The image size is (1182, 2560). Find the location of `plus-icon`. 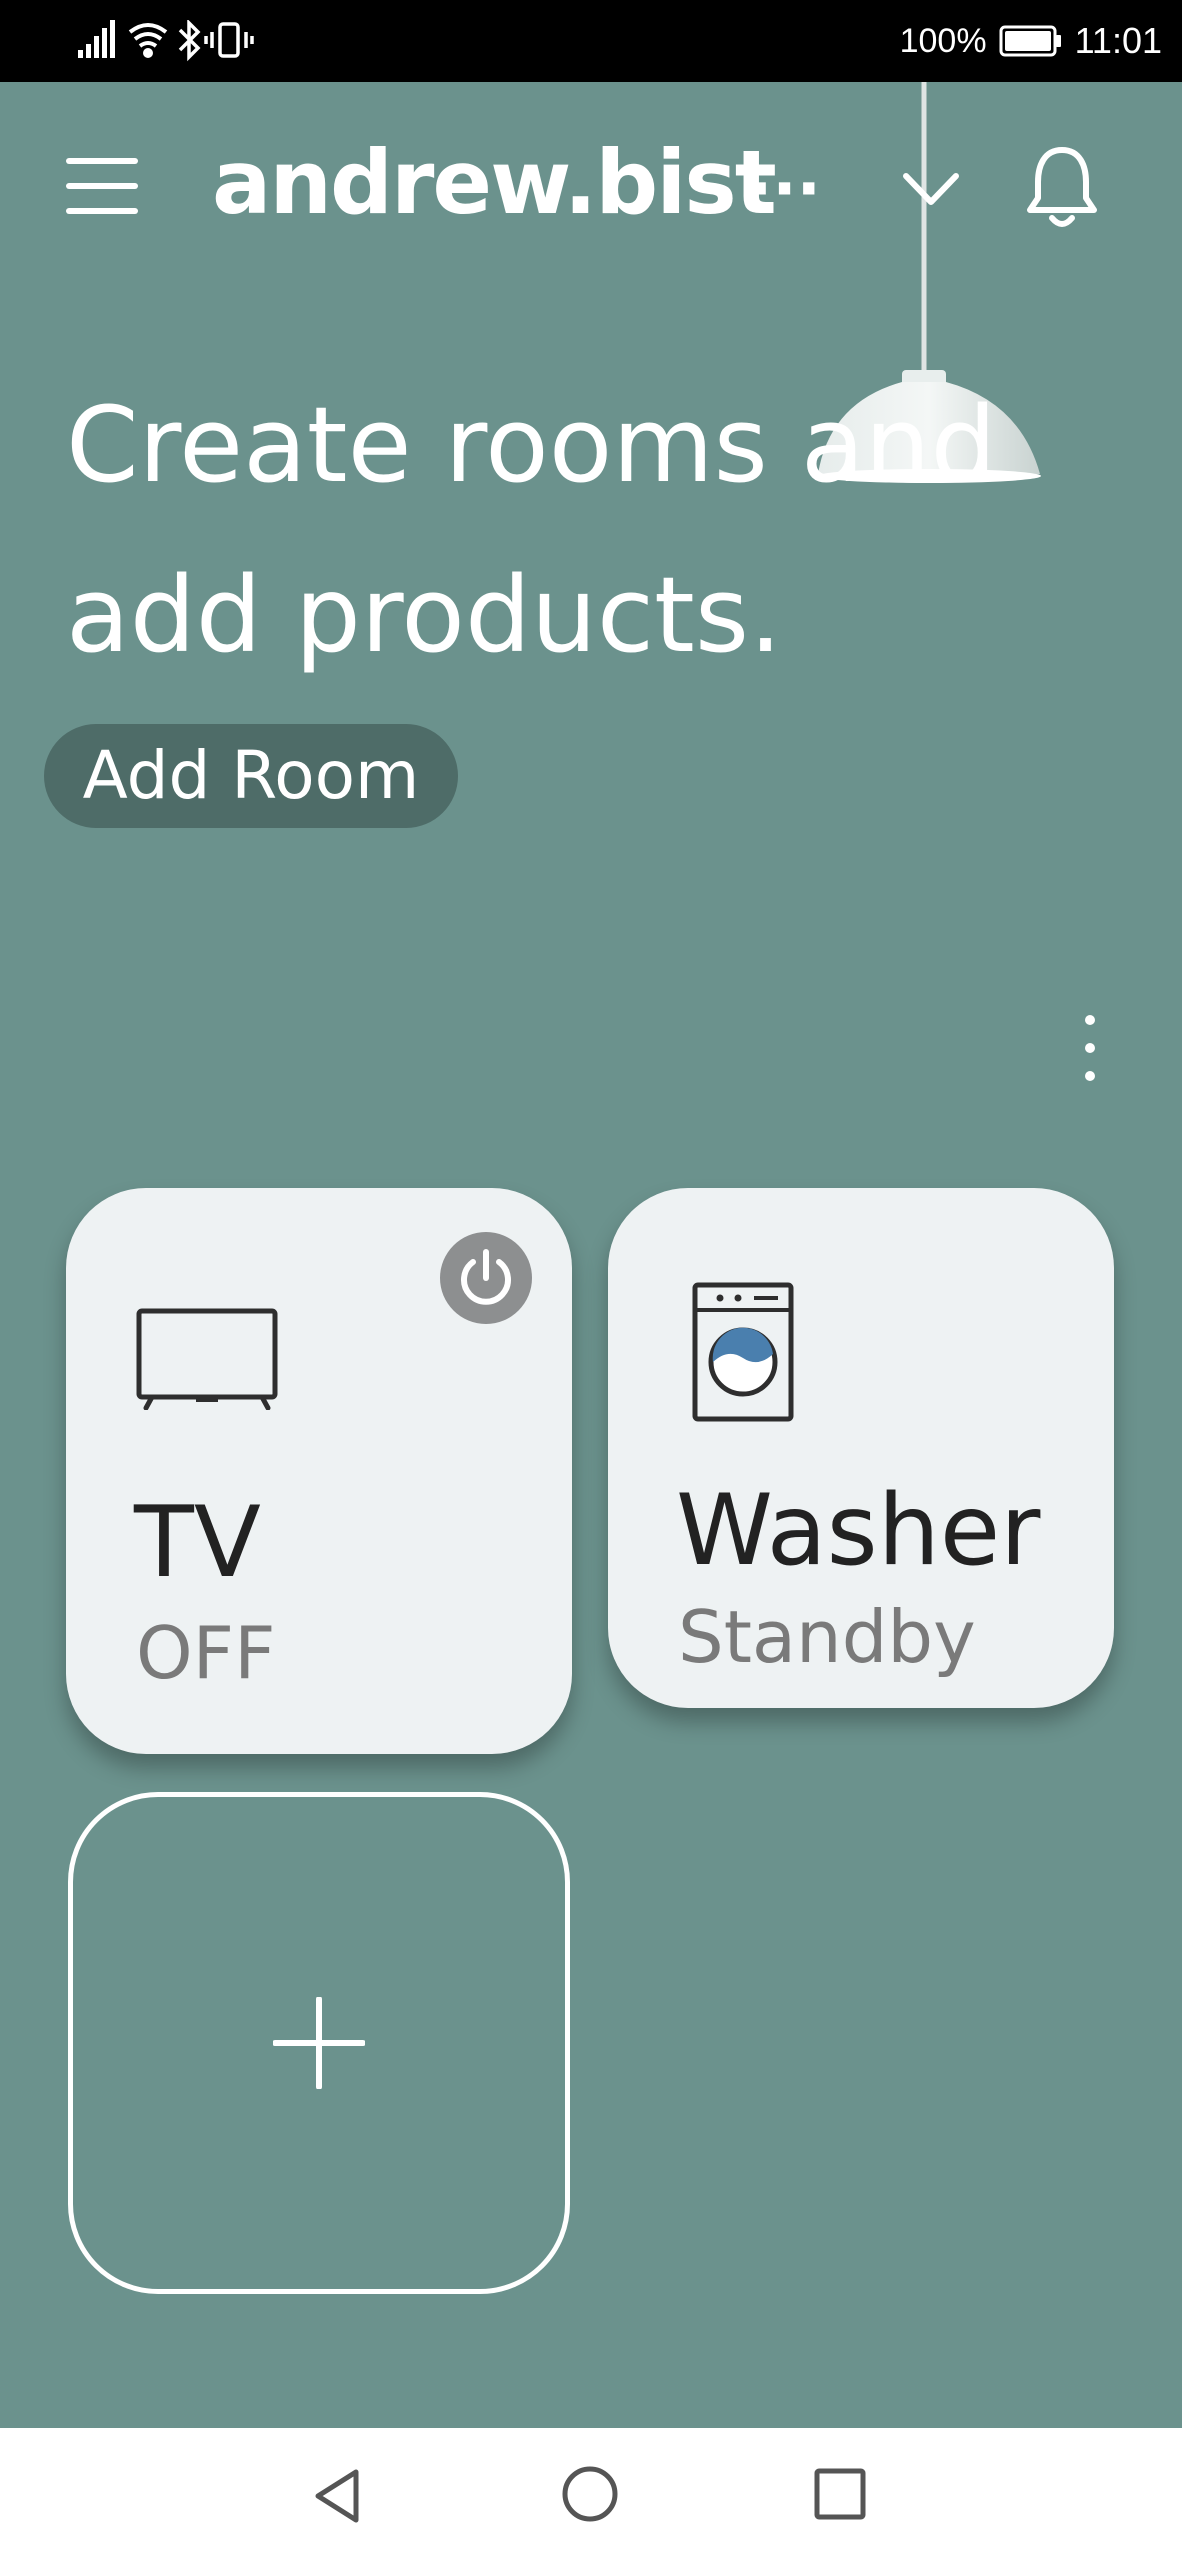

plus-icon is located at coordinates (319, 2043).